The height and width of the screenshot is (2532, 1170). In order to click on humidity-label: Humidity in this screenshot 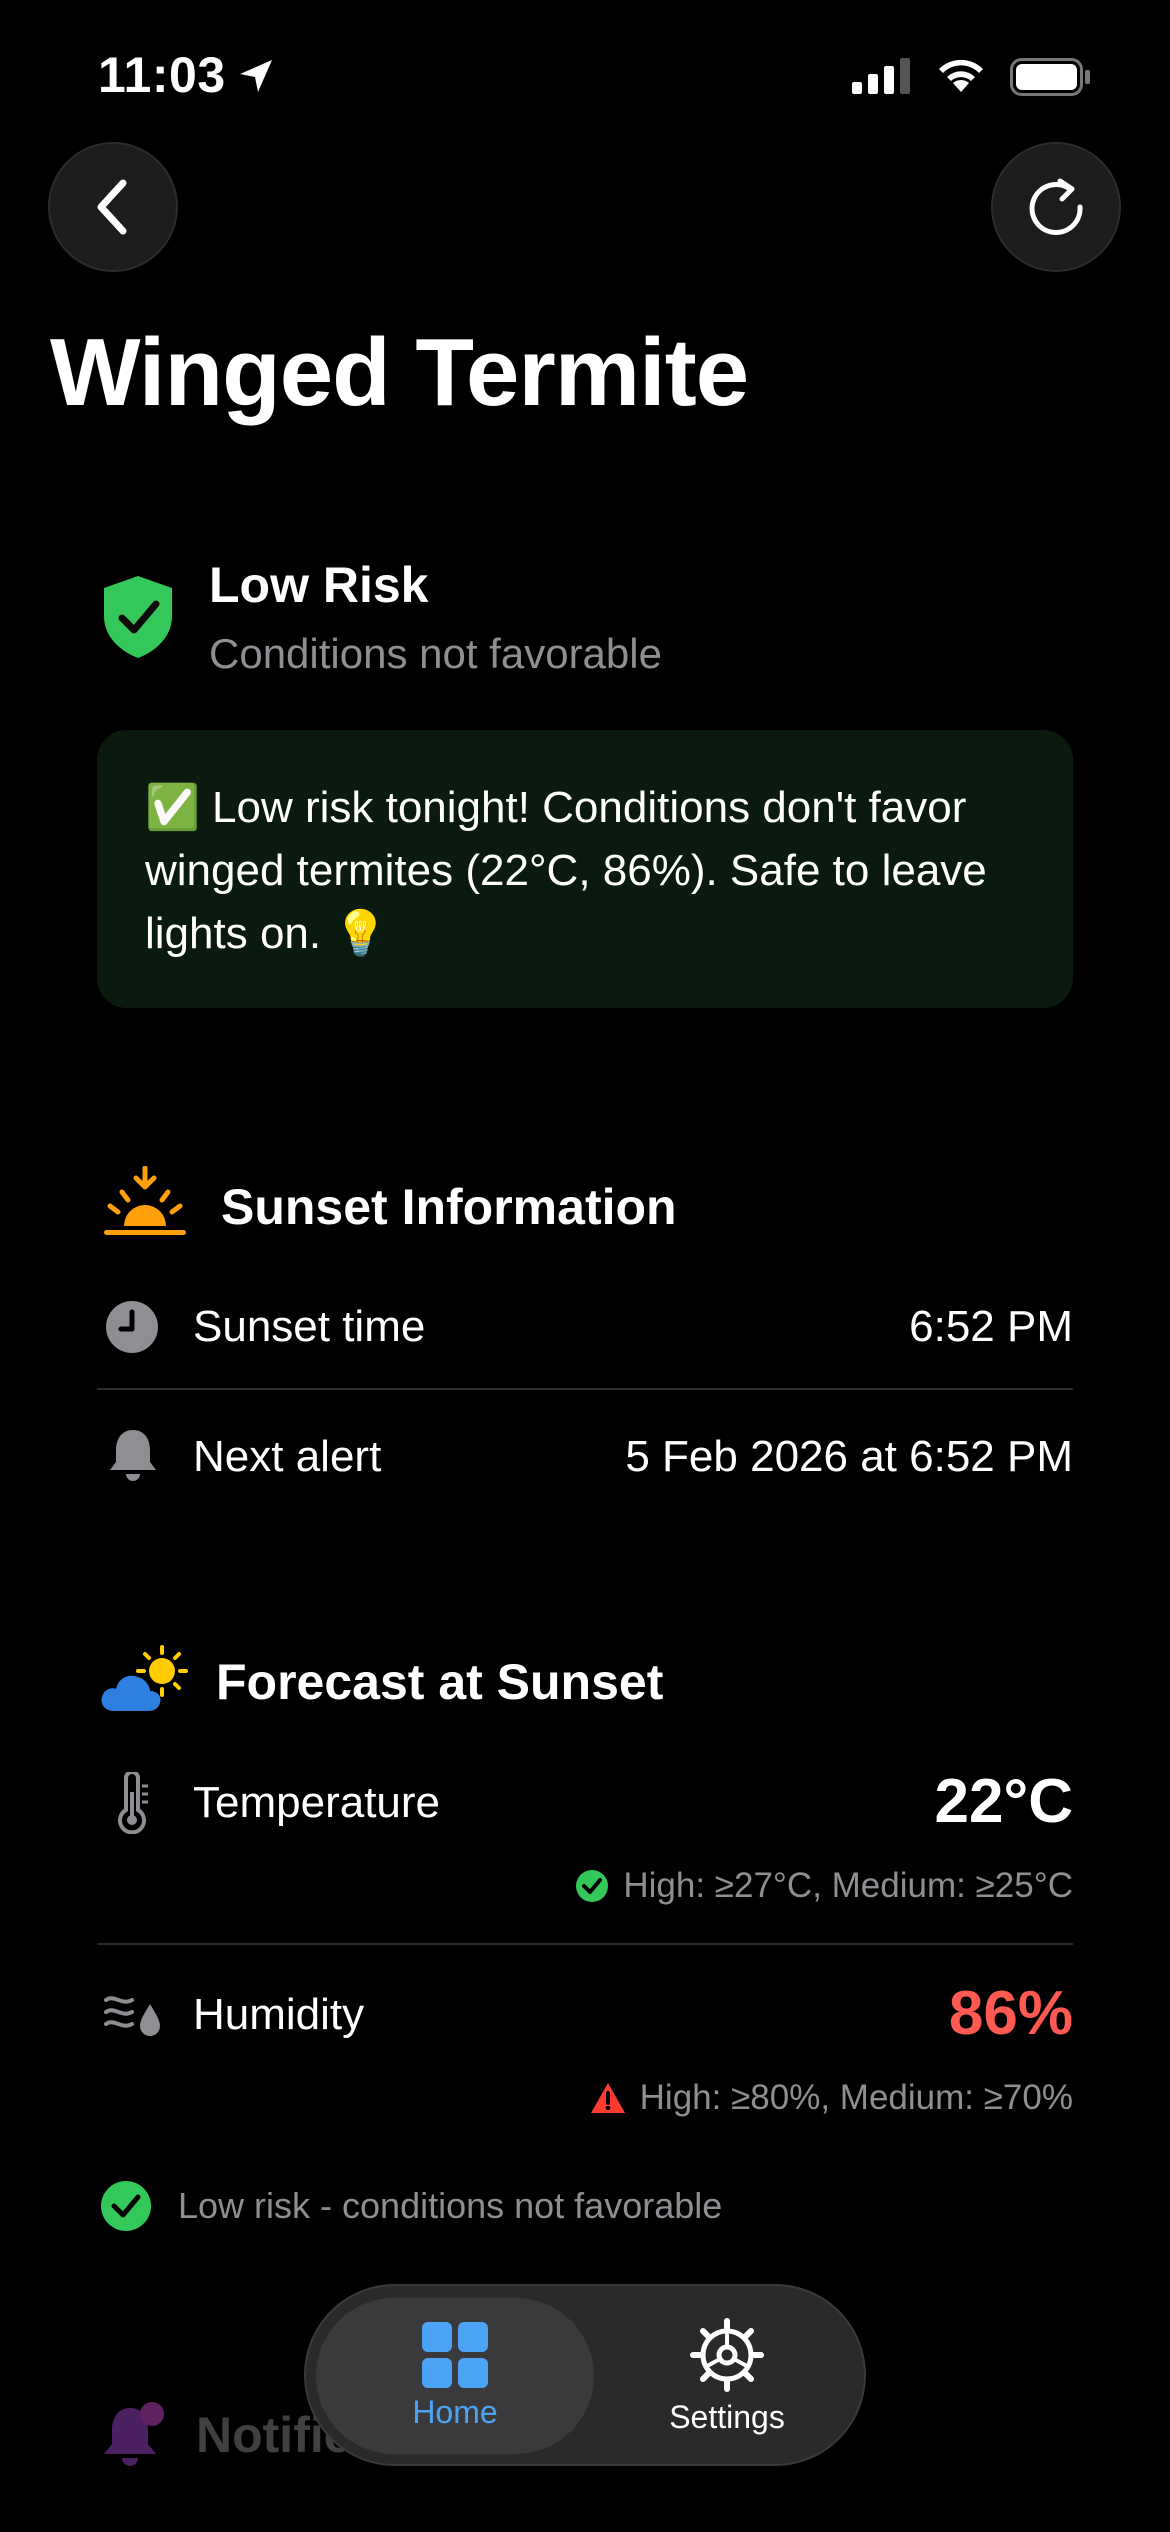, I will do `click(279, 2014)`.